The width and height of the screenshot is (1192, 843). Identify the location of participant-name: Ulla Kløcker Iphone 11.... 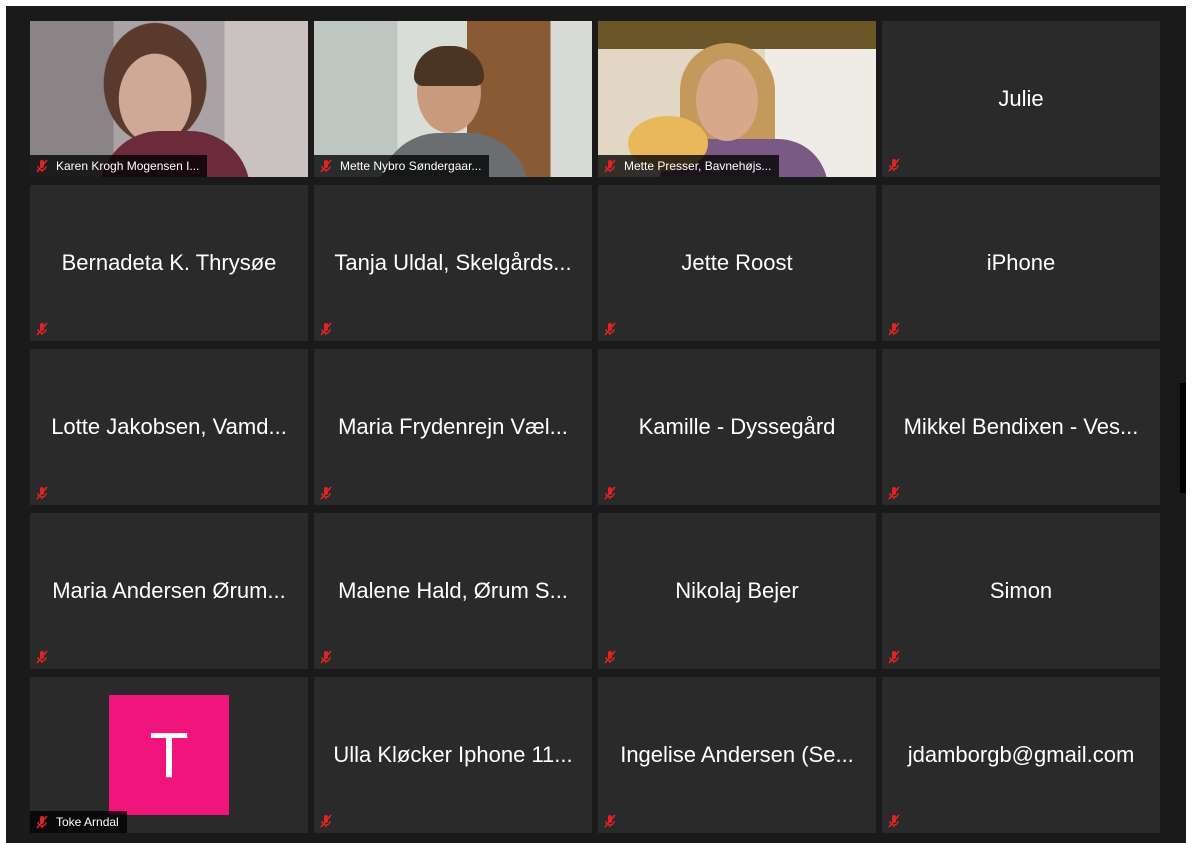
(453, 754).